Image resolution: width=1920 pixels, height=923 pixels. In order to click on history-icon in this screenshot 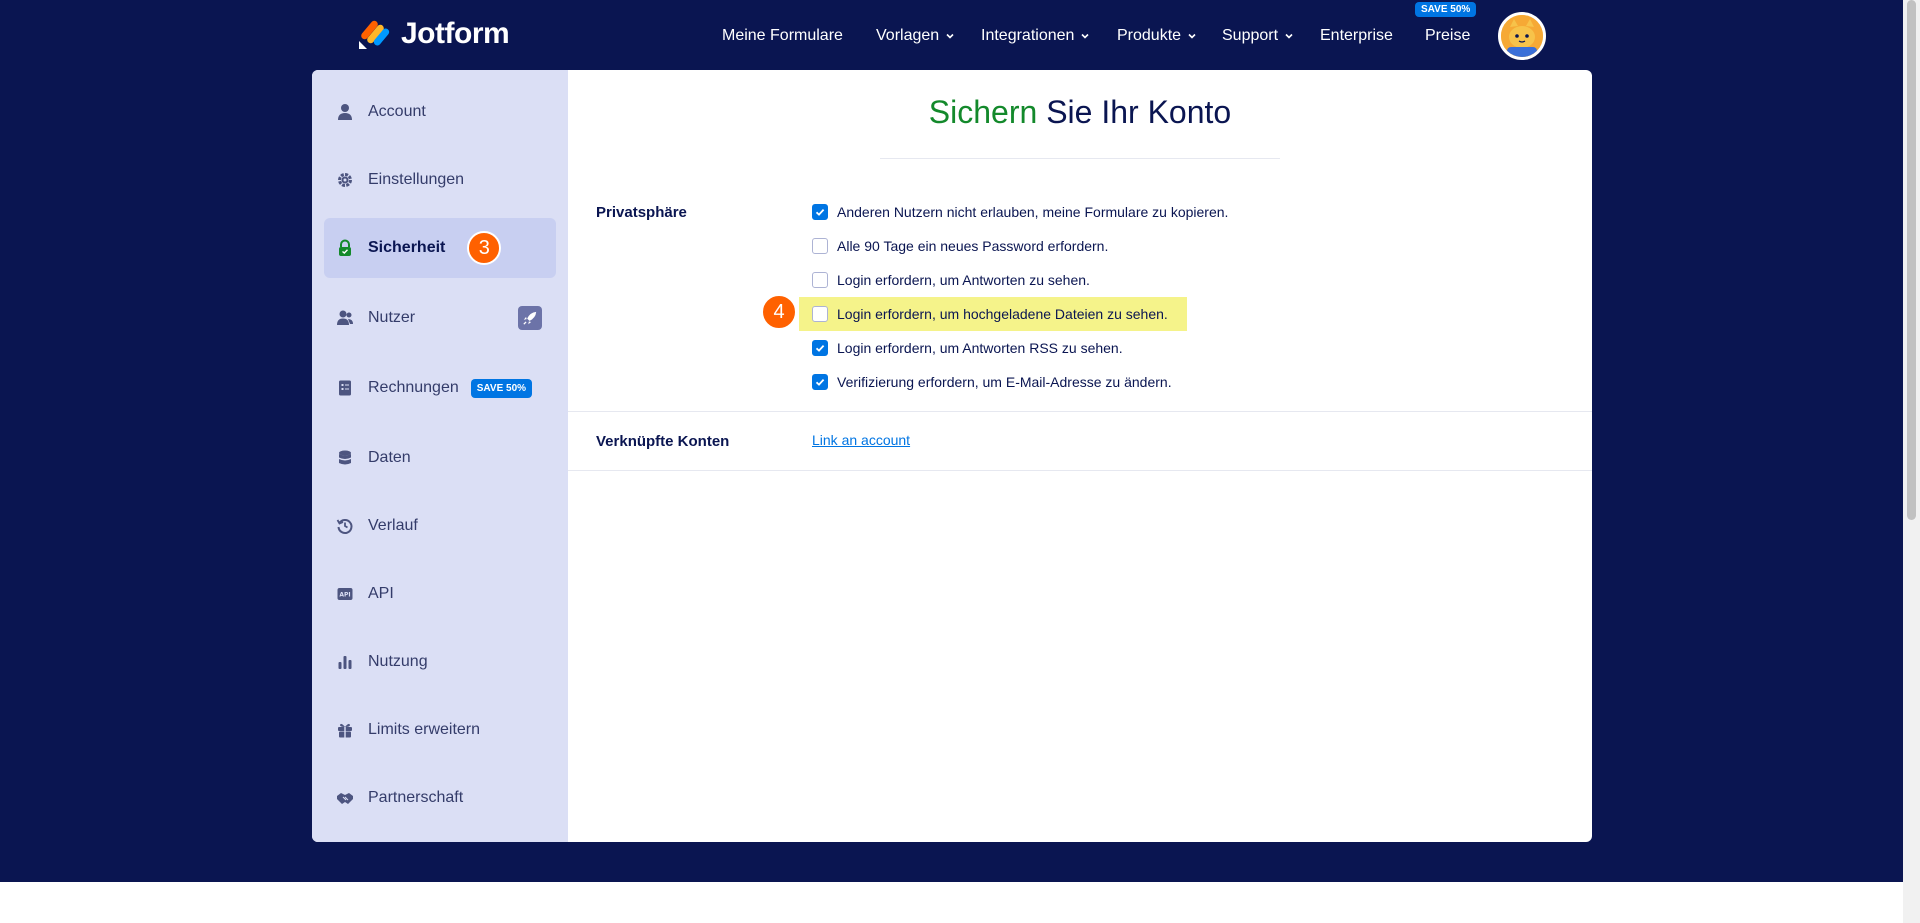, I will do `click(344, 526)`.